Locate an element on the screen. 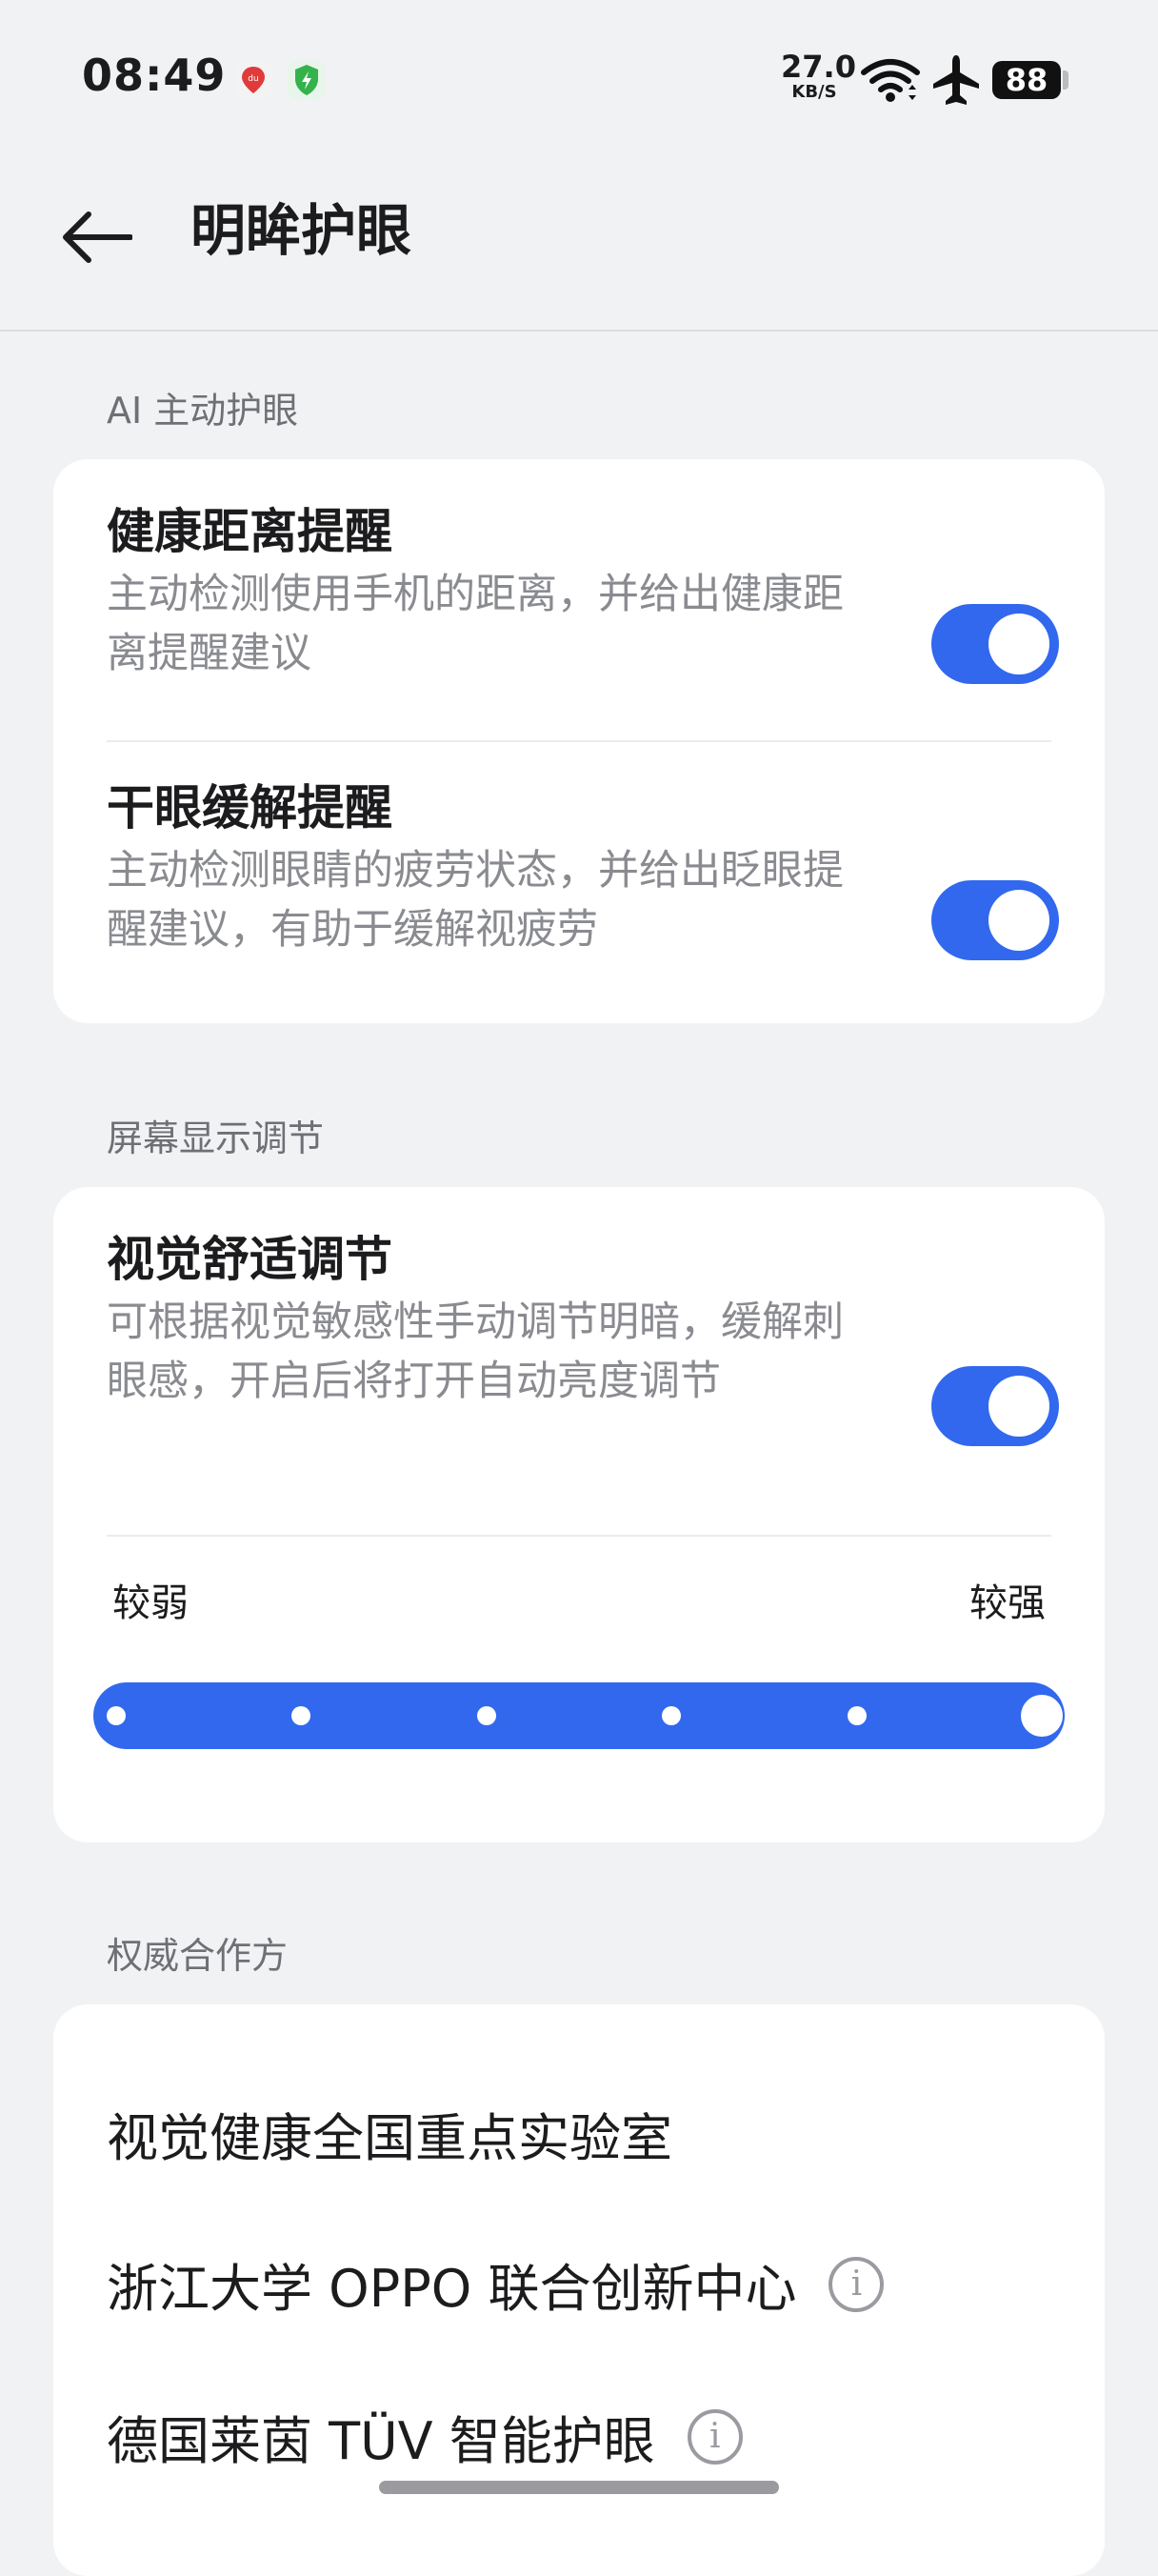  setting-row-dry-eye-reminder: 干眼缓解提醒 主动检测眼睛的疲劳状态，并给出眨眼提醒建议，有助于缓解视疲劳 is located at coordinates (583, 869).